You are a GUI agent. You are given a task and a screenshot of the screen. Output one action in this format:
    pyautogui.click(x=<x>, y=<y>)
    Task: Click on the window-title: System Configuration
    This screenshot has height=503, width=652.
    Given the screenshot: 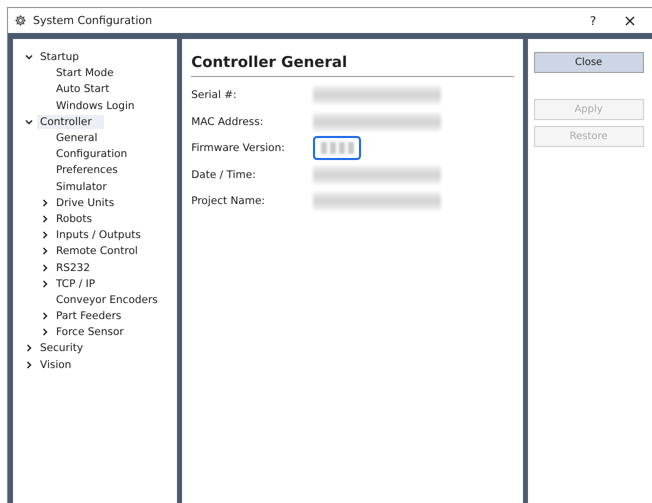 What is the action you would take?
    pyautogui.click(x=93, y=20)
    